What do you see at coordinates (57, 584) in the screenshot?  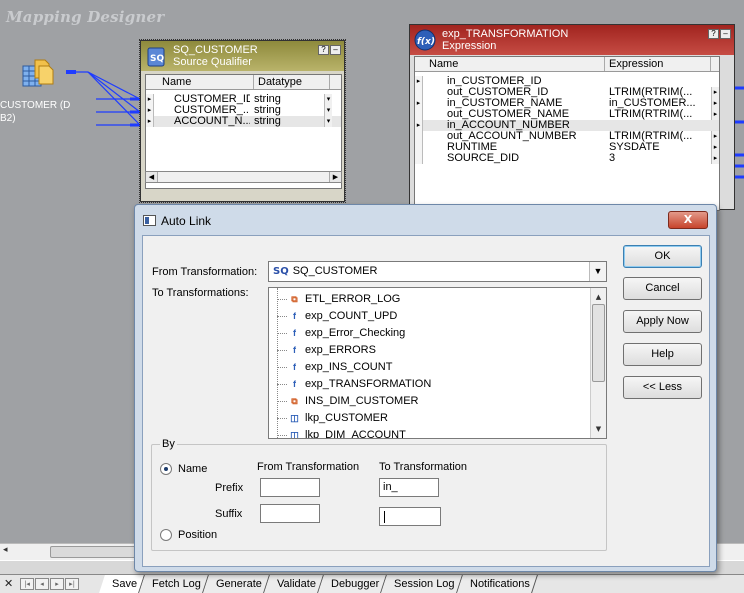 I see `next-tab-icon: ▸` at bounding box center [57, 584].